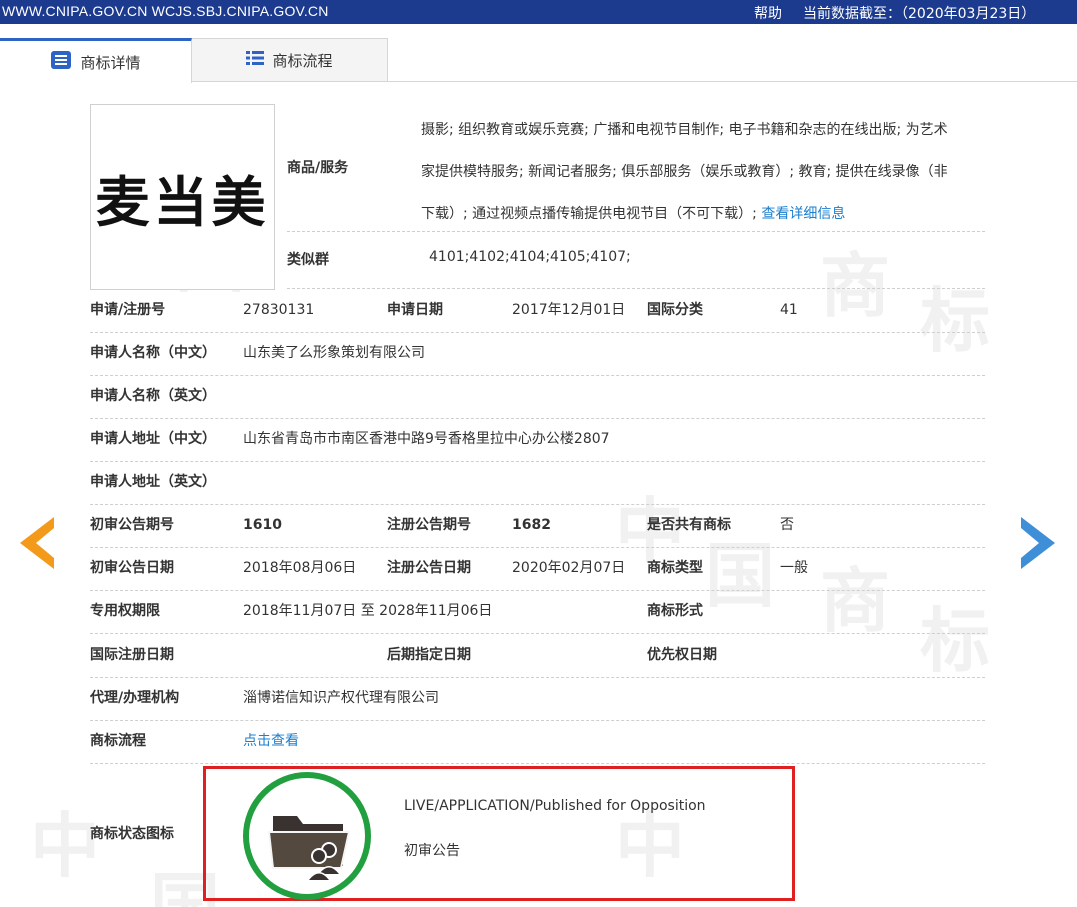 The height and width of the screenshot is (907, 1077). What do you see at coordinates (153, 353) in the screenshot?
I see `field-label: 申请人名称（中文）` at bounding box center [153, 353].